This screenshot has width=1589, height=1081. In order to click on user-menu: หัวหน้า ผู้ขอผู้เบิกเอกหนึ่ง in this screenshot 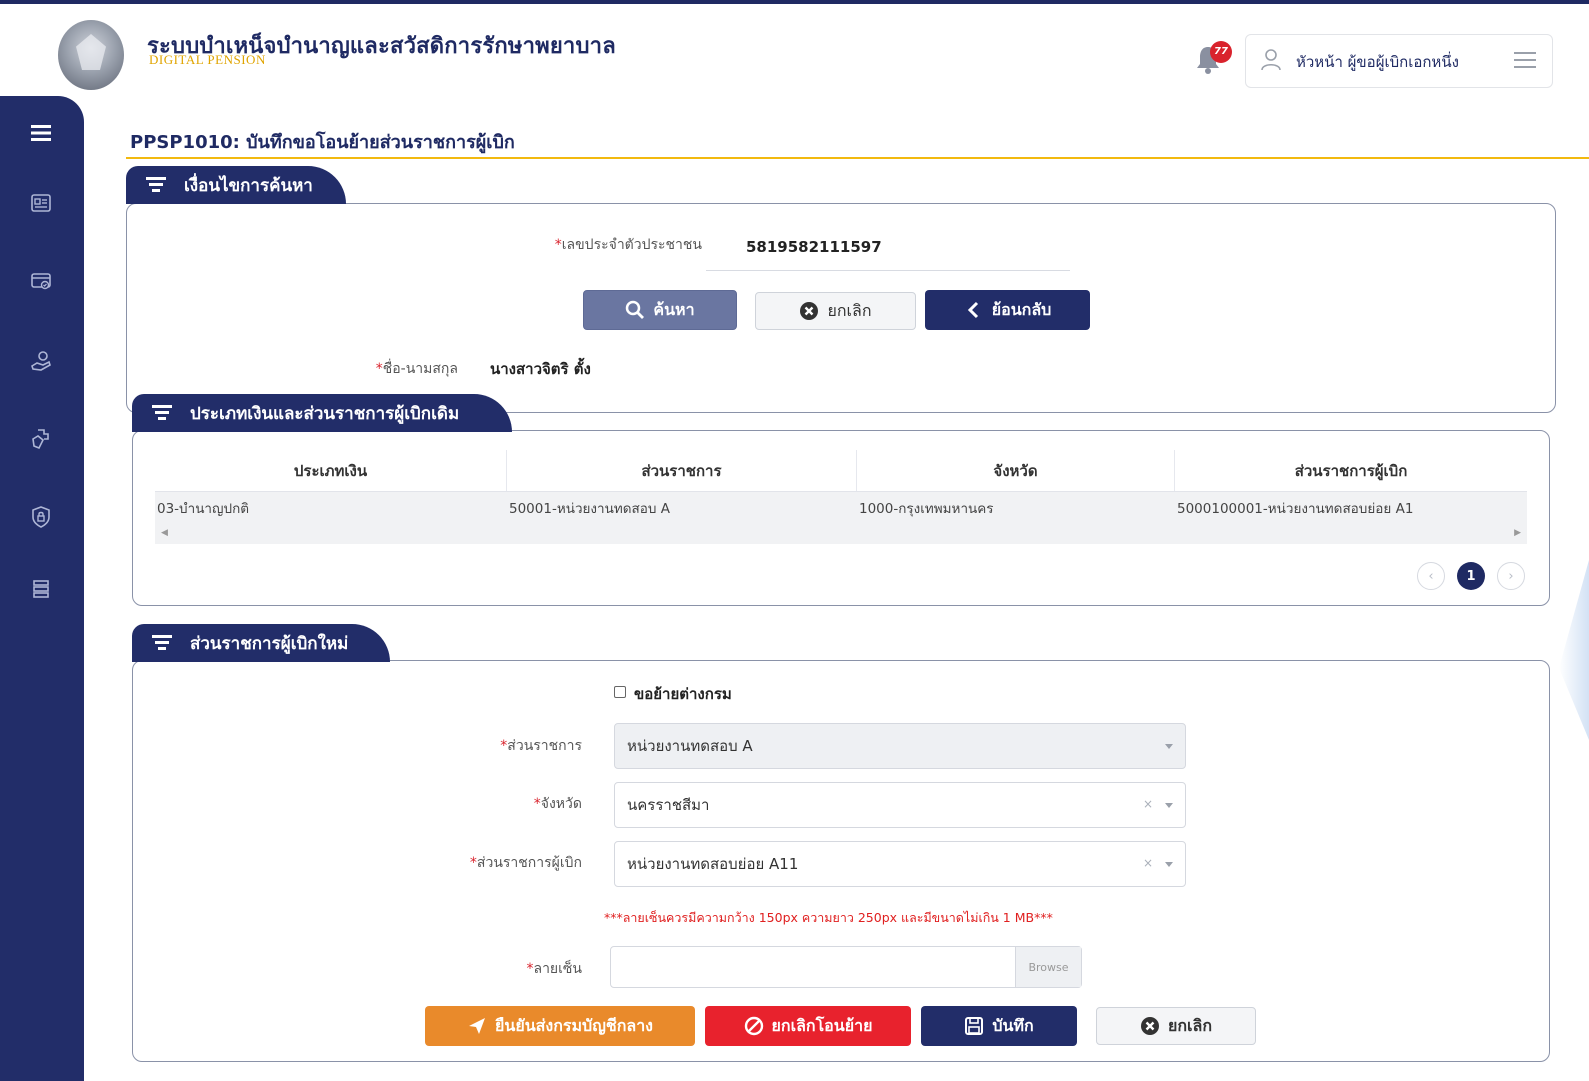, I will do `click(1399, 61)`.